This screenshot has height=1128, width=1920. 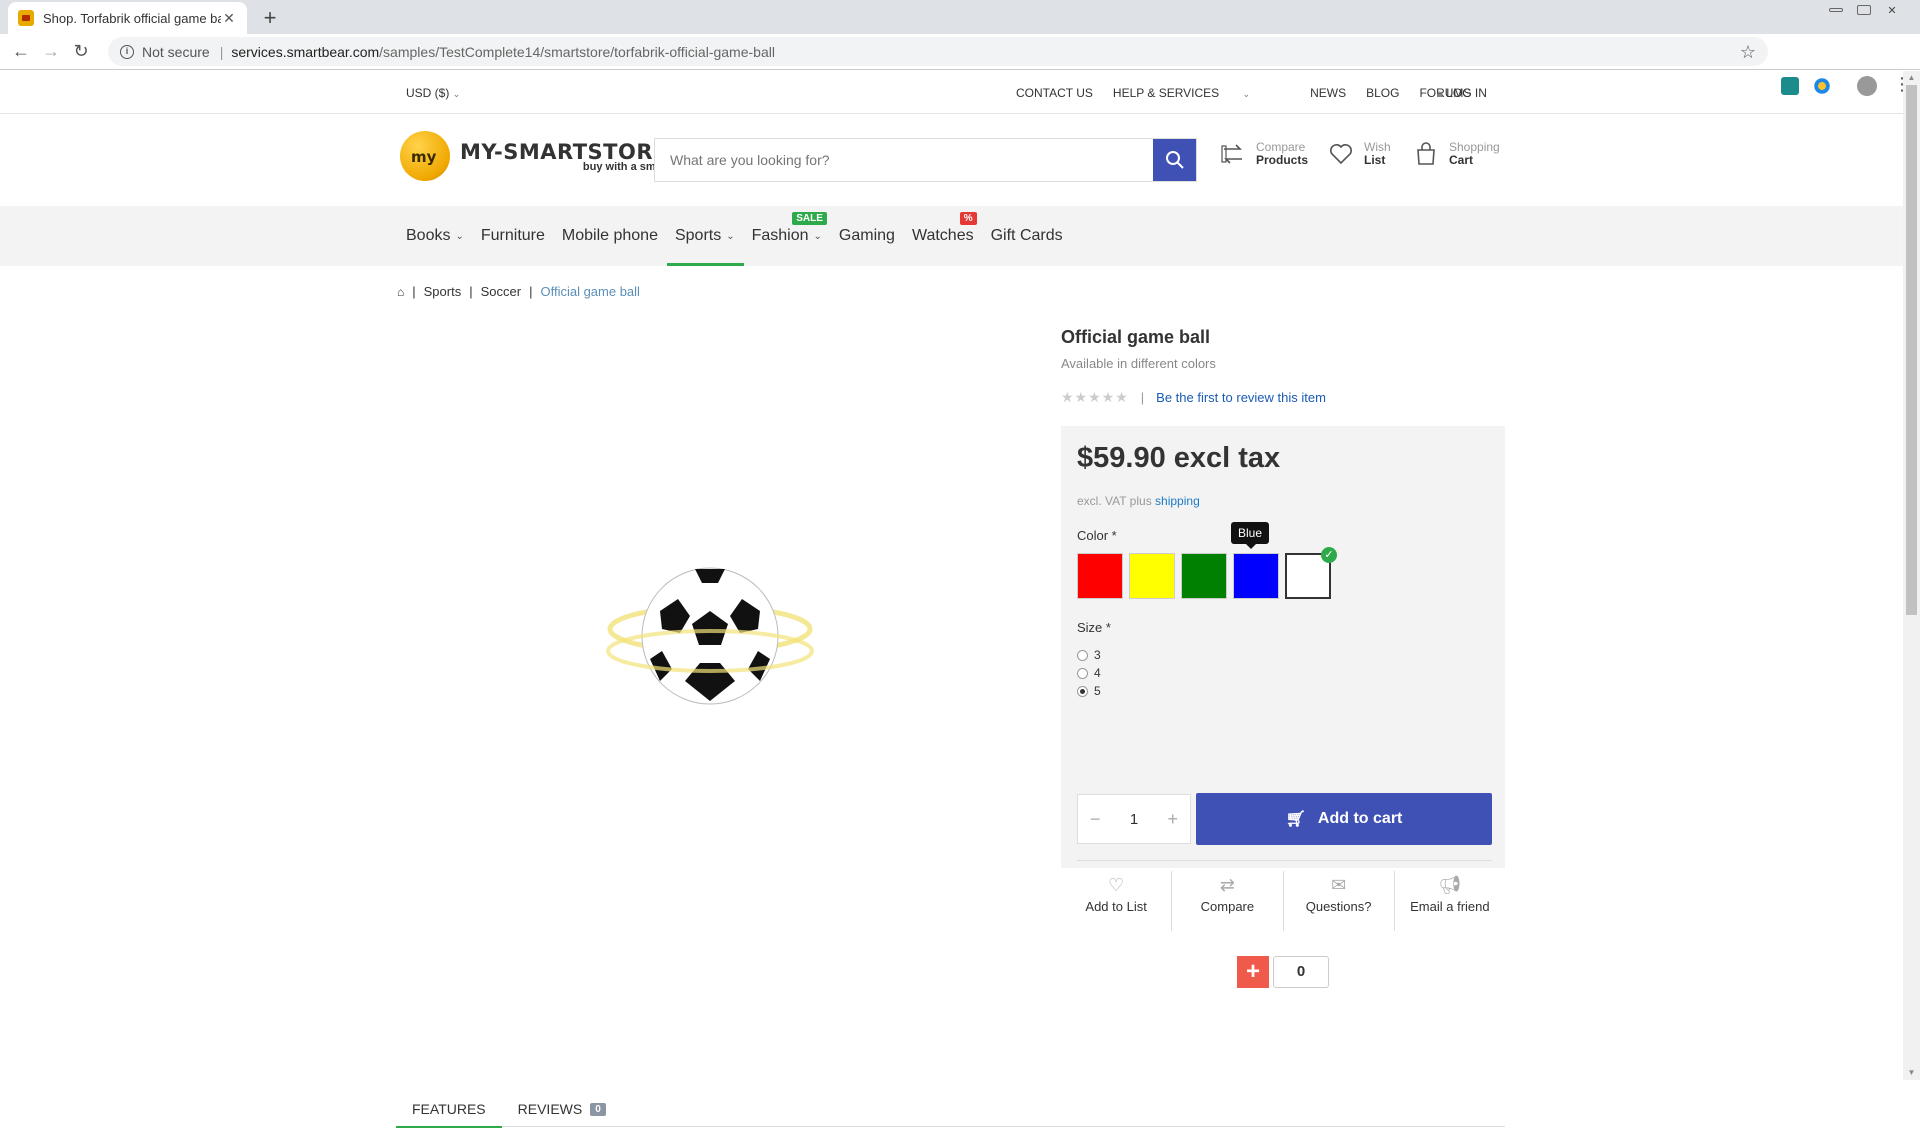 What do you see at coordinates (867, 236) in the screenshot?
I see `menu-item-gaming: Gaming` at bounding box center [867, 236].